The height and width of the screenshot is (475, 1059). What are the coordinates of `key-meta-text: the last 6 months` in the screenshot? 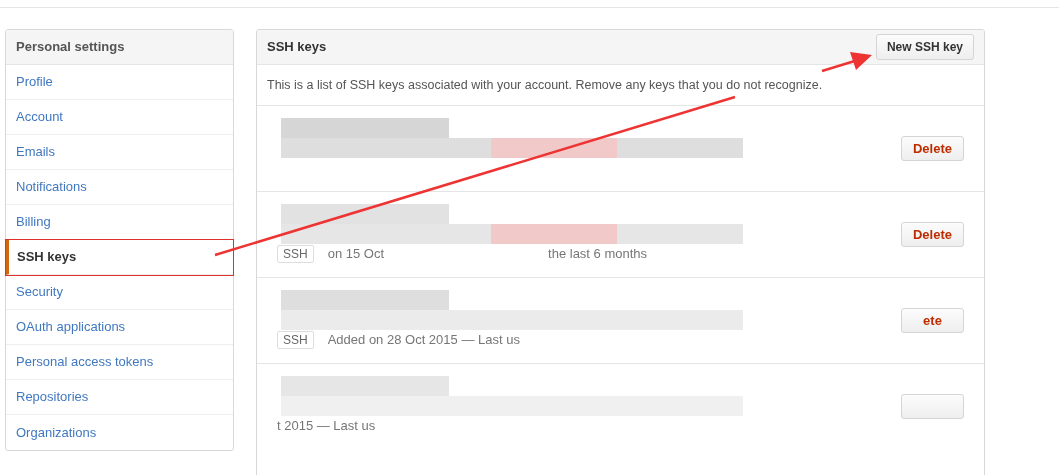 It's located at (598, 253).